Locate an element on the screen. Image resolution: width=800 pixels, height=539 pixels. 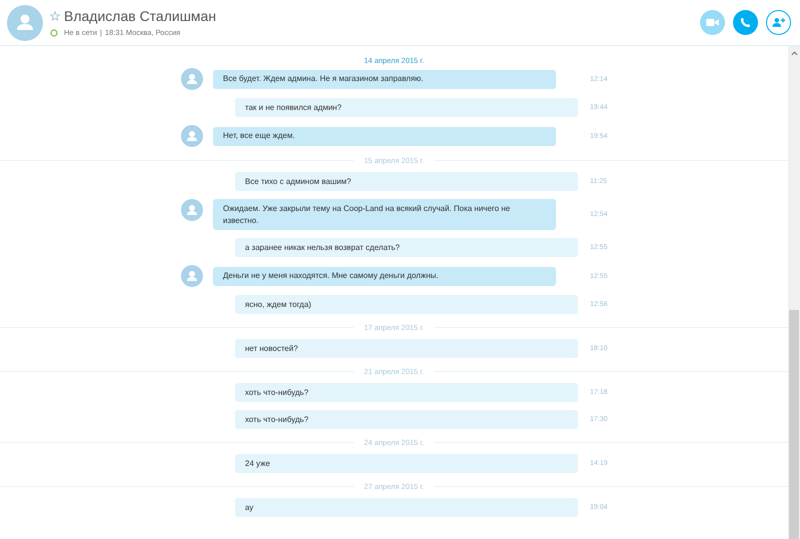
scrollbar is located at coordinates (794, 292).